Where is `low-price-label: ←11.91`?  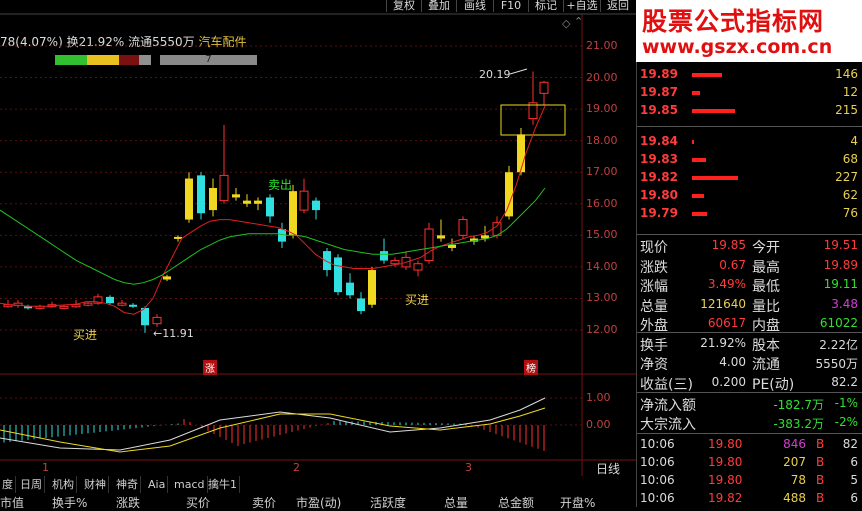 low-price-label: ←11.91 is located at coordinates (173, 333).